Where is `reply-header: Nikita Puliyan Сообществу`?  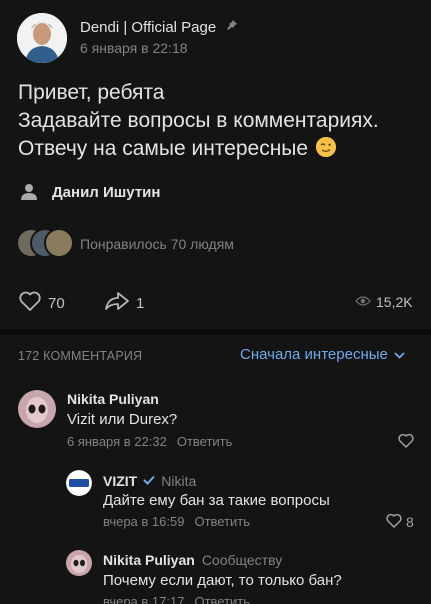
reply-header: Nikita Puliyan Сообществу is located at coordinates (192, 560).